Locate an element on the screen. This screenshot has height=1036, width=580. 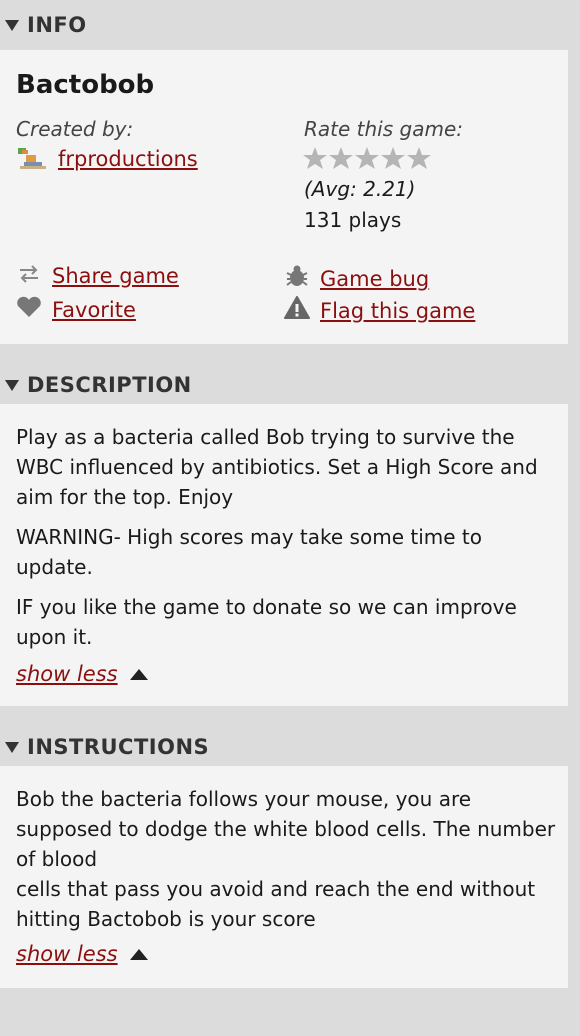
description-header-label: DESCRIPTION is located at coordinates (109, 385).